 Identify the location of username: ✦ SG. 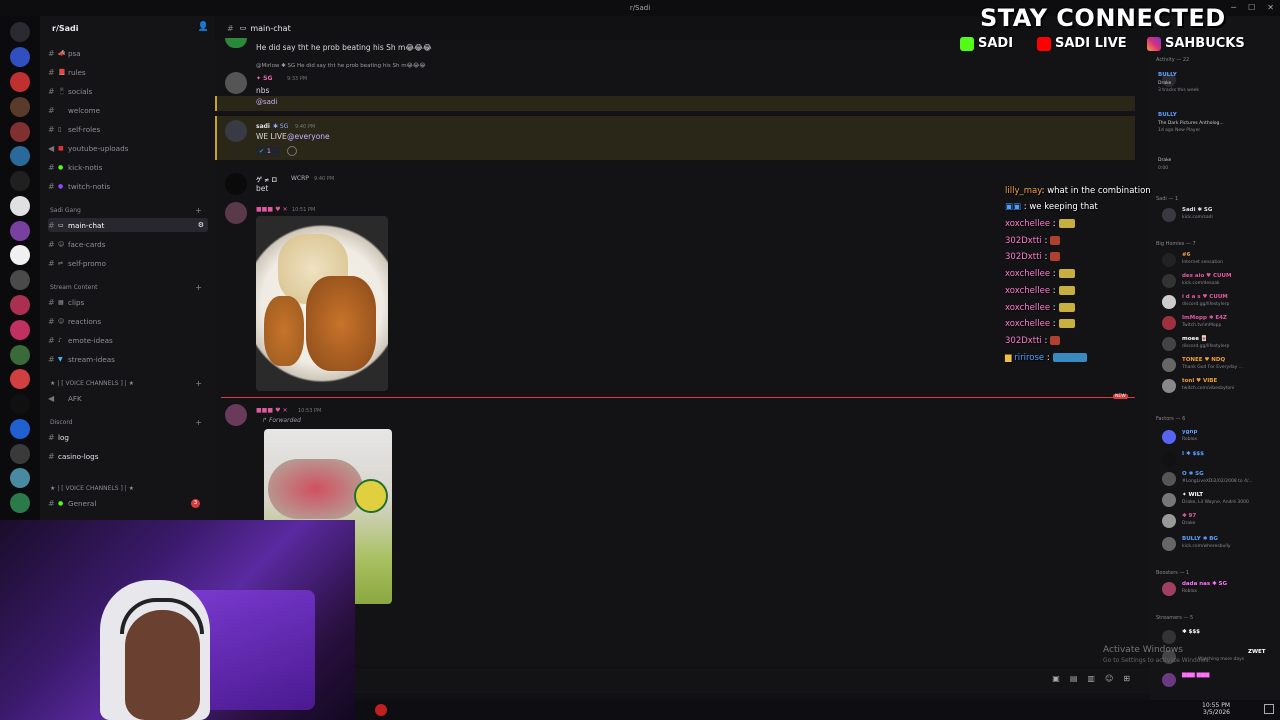
(264, 78).